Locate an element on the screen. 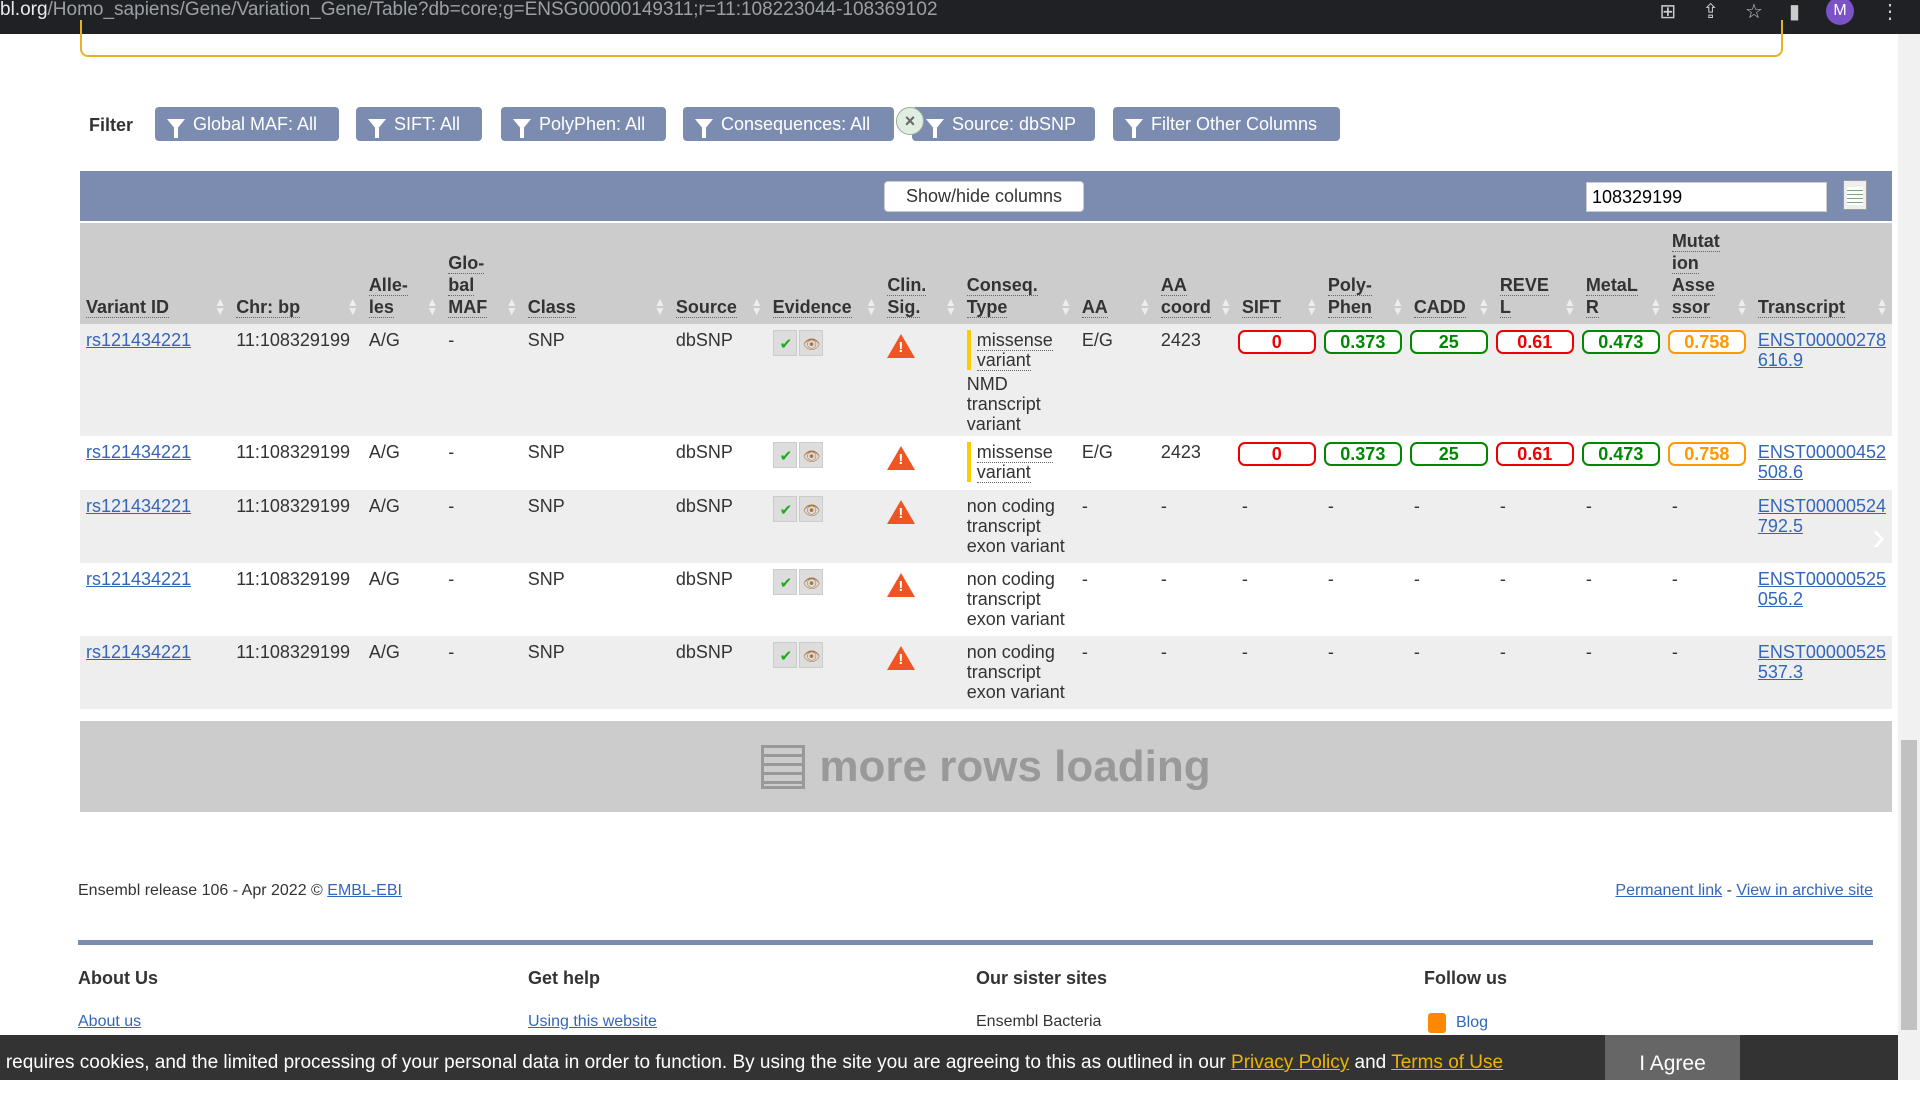  menu-icon: ⋮ is located at coordinates (1890, 12).